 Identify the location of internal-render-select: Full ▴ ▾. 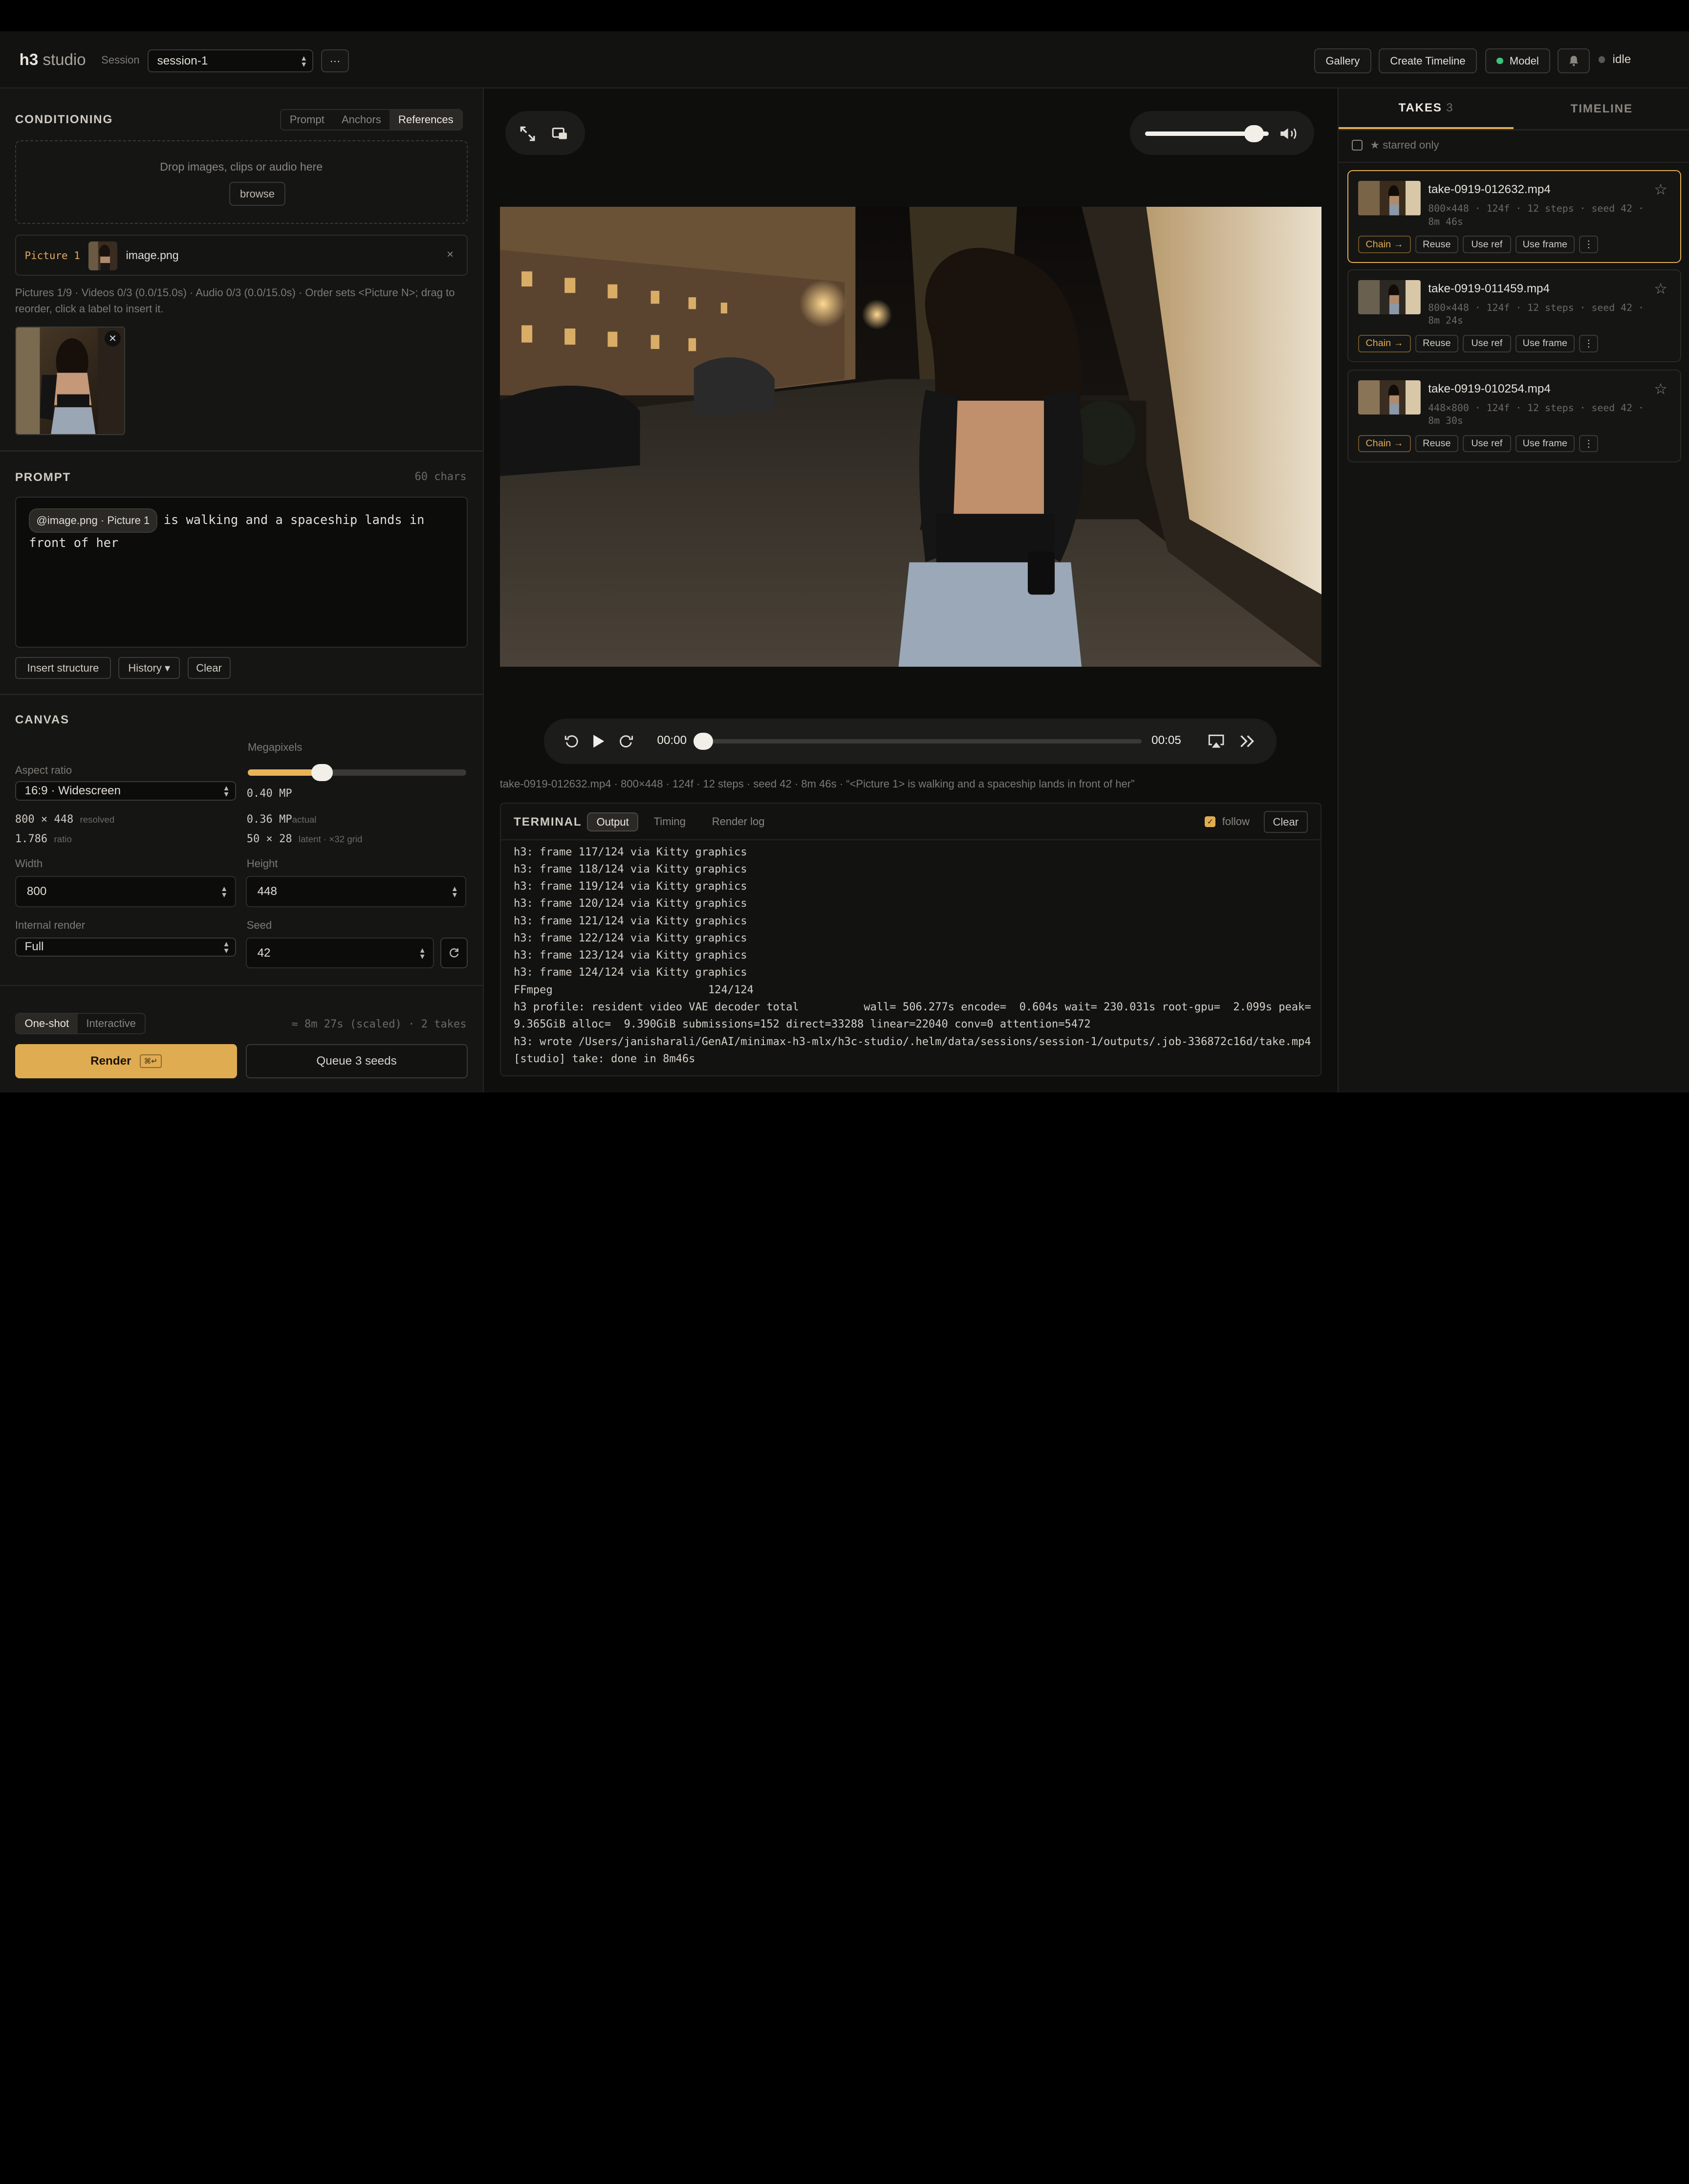
(126, 947).